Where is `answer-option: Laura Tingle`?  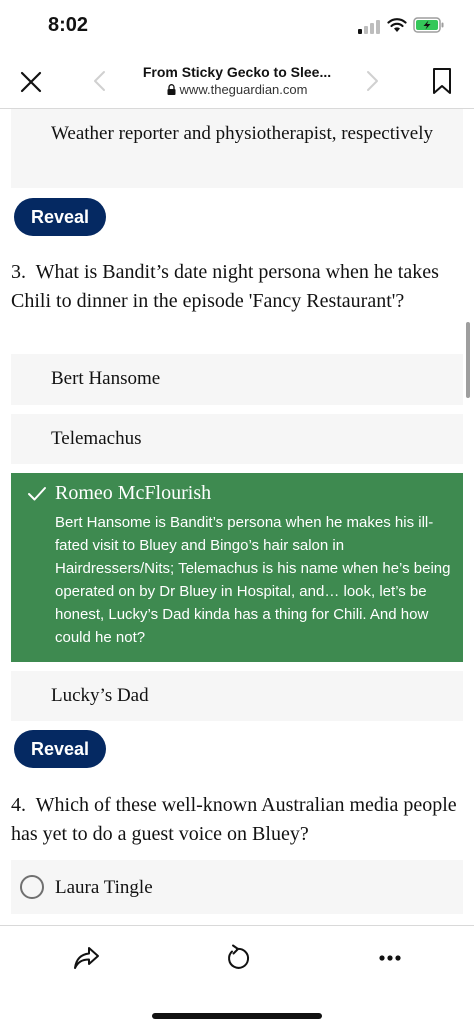
answer-option: Laura Tingle is located at coordinates (237, 887).